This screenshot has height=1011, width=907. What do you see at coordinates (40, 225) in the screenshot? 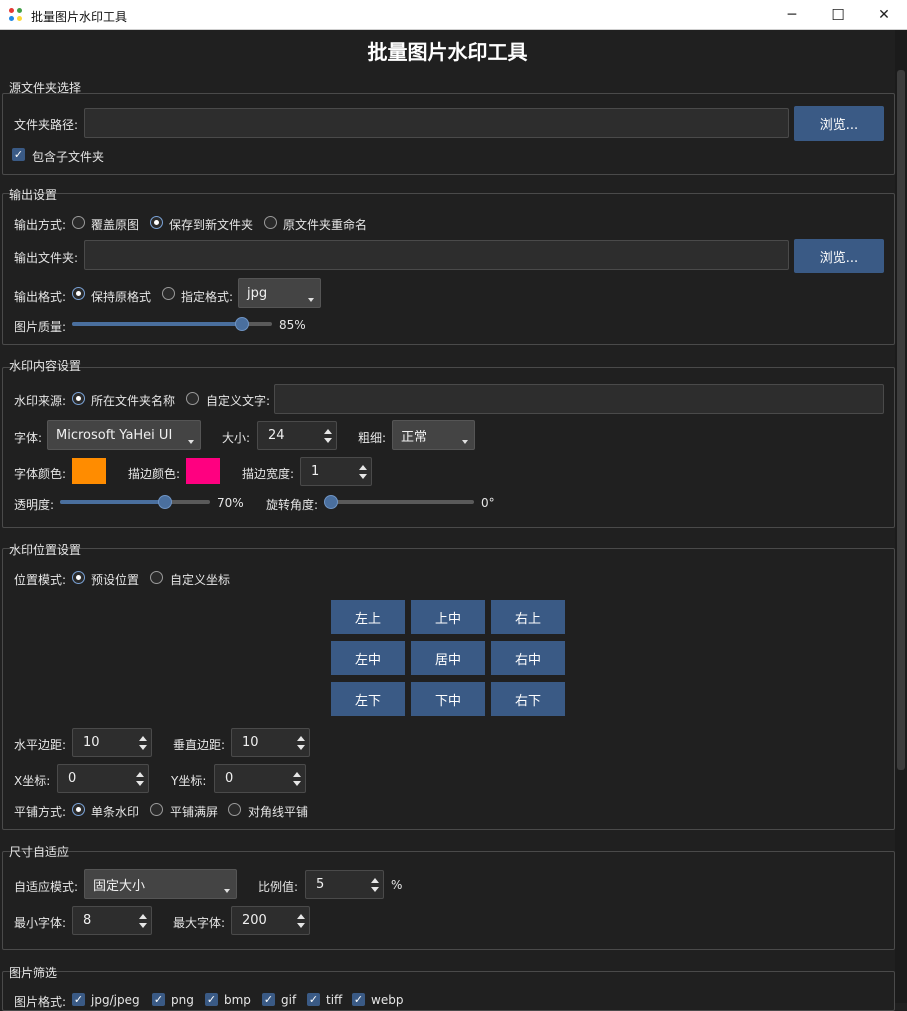
I see `output-method-label: 输出方式:` at bounding box center [40, 225].